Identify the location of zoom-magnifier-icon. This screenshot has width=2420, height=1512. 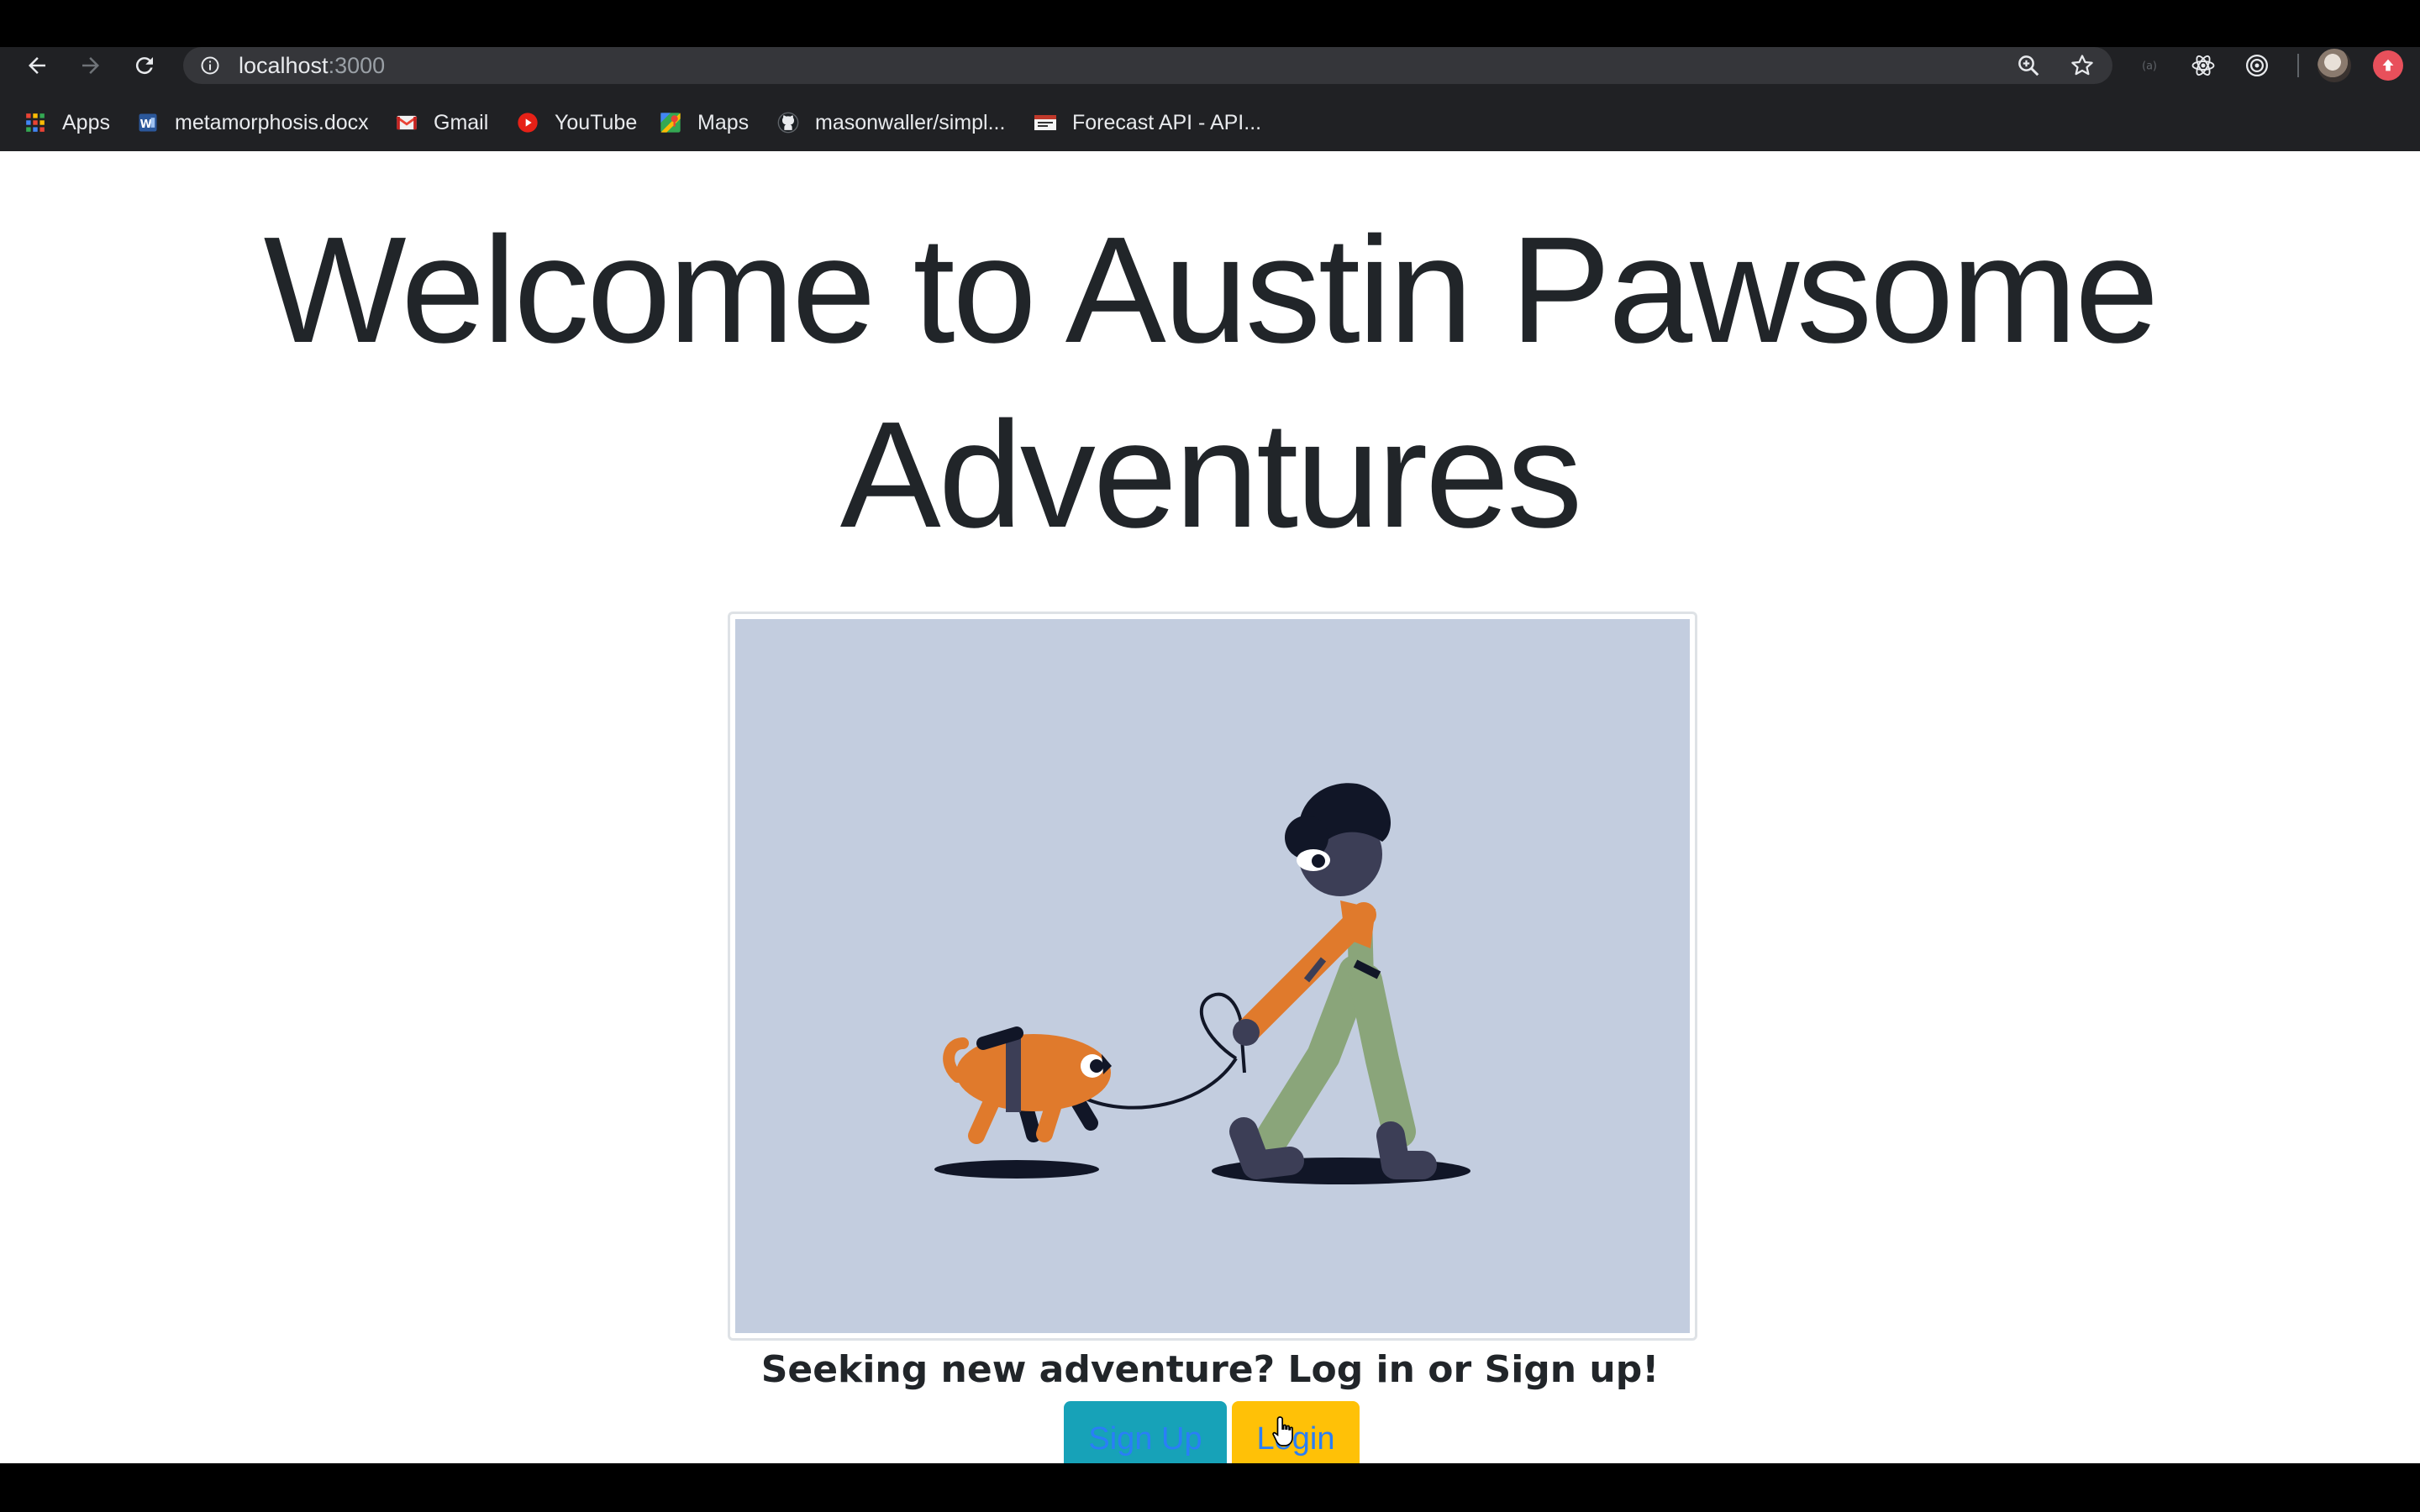
(2029, 65).